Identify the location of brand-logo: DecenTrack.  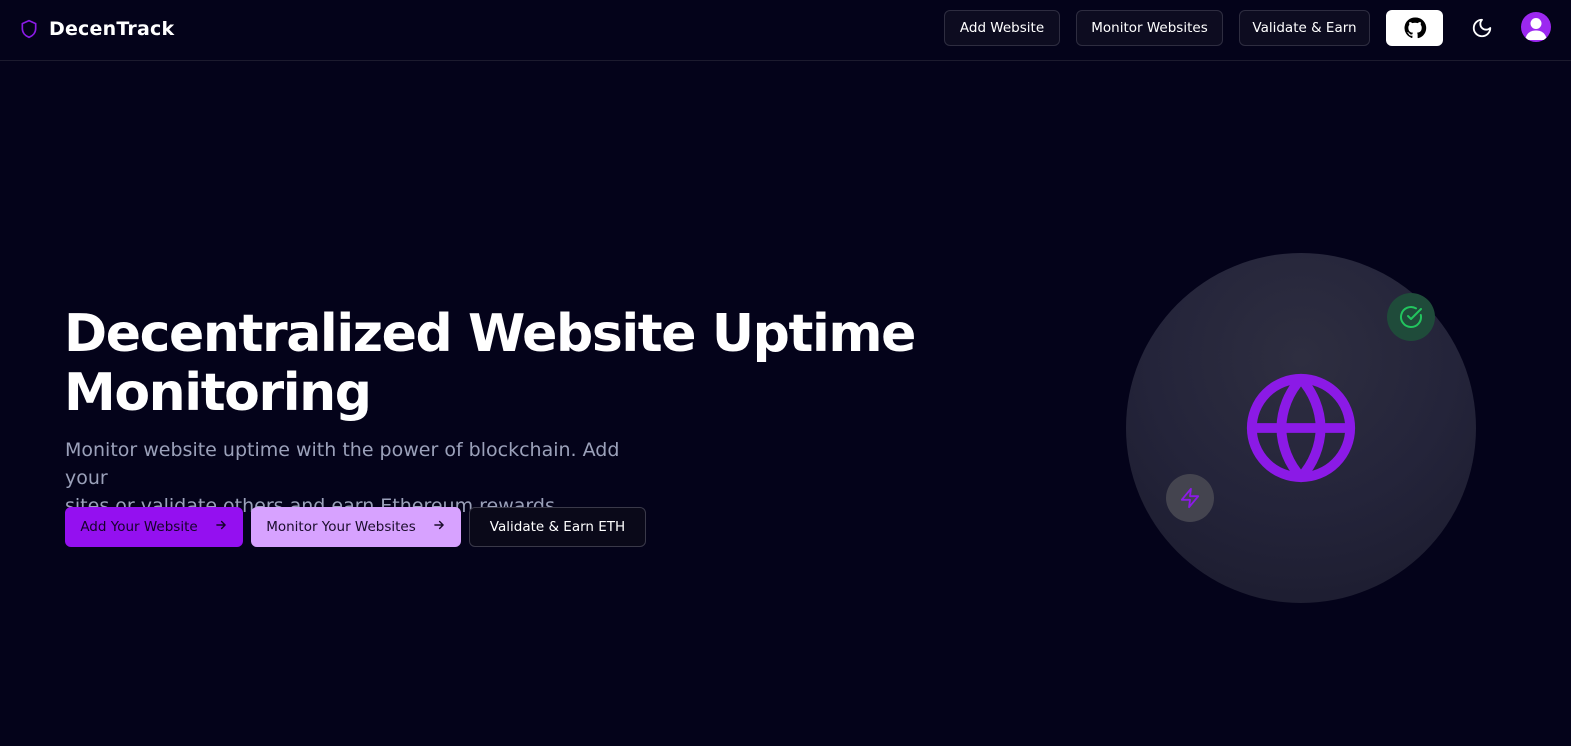
(96, 29).